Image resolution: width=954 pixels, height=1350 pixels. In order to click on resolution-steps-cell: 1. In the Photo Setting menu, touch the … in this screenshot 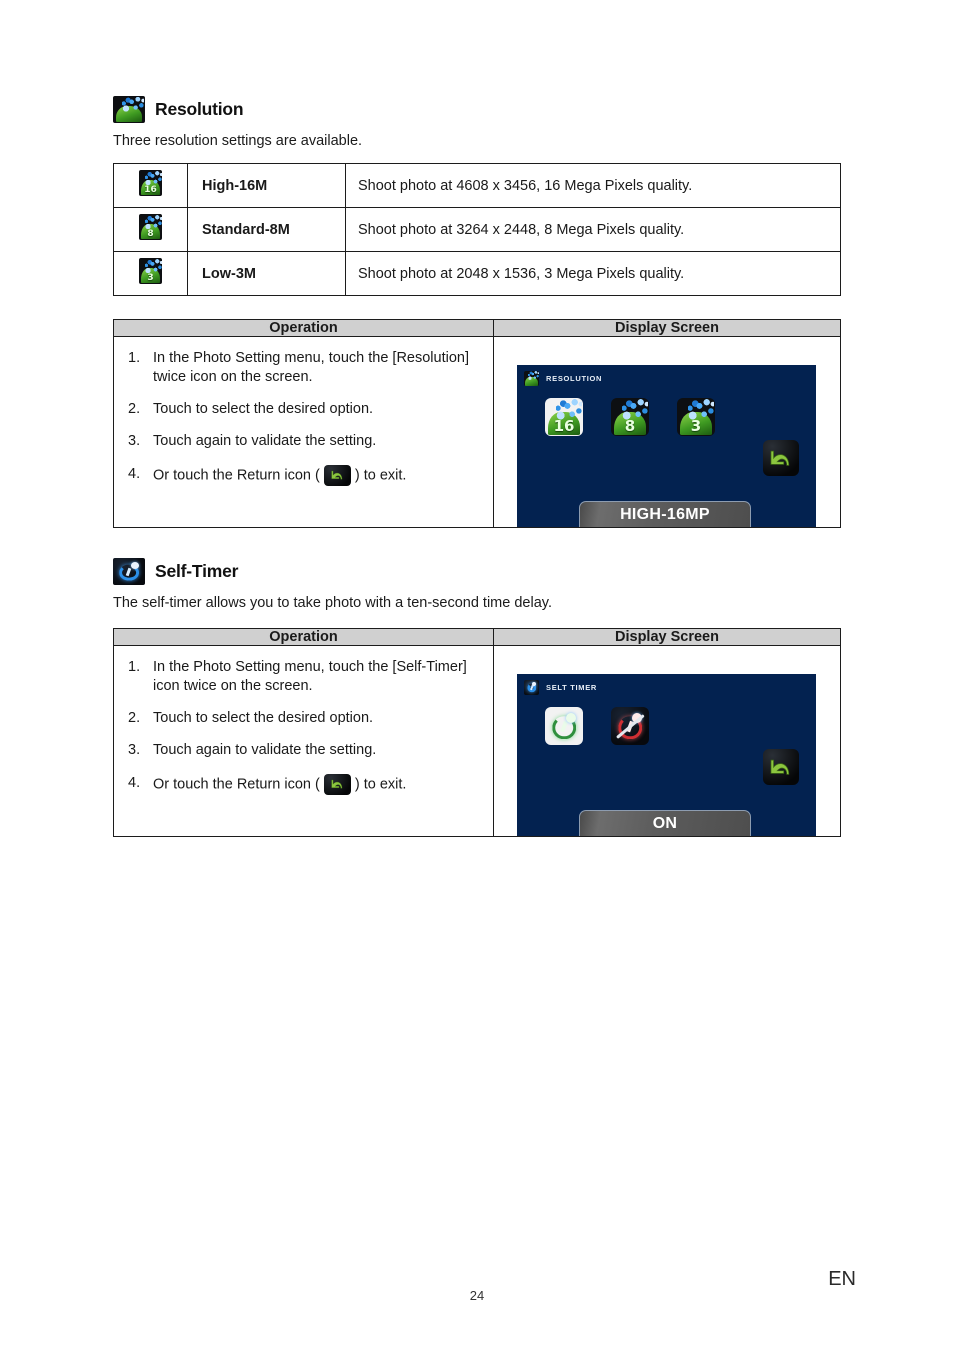, I will do `click(303, 432)`.